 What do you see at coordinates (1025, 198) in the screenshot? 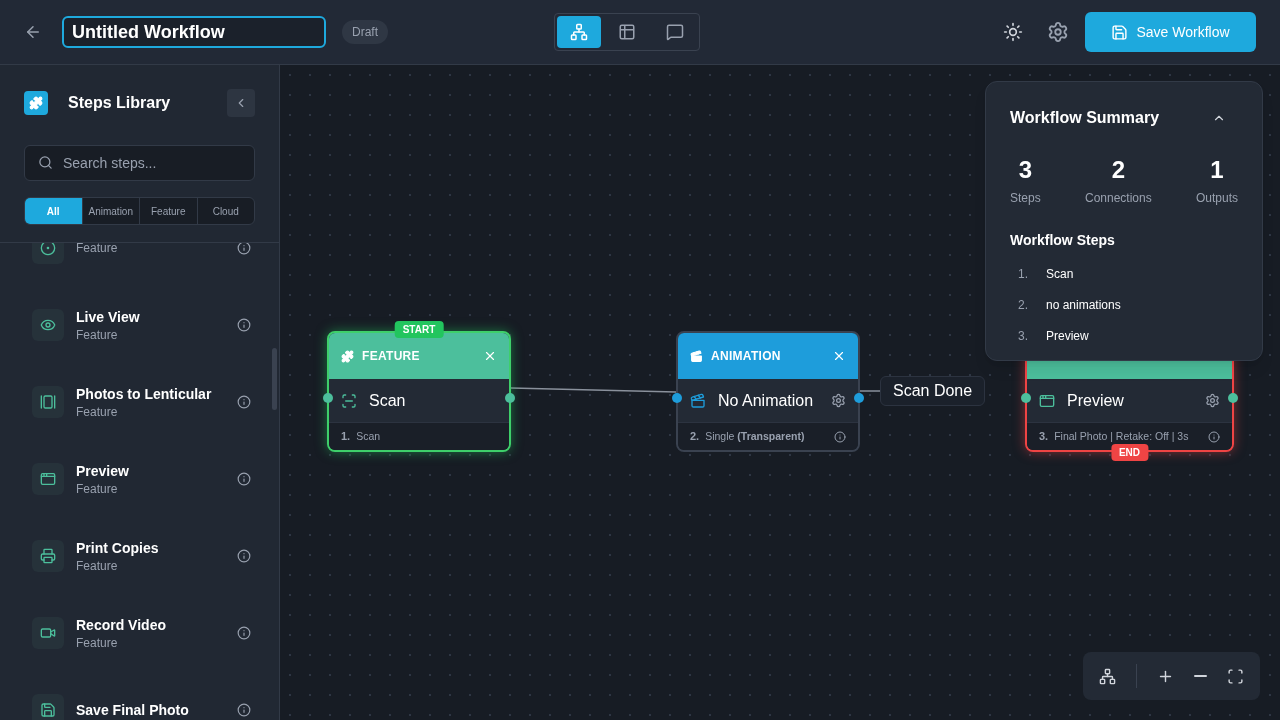
I see `stat-label: Steps` at bounding box center [1025, 198].